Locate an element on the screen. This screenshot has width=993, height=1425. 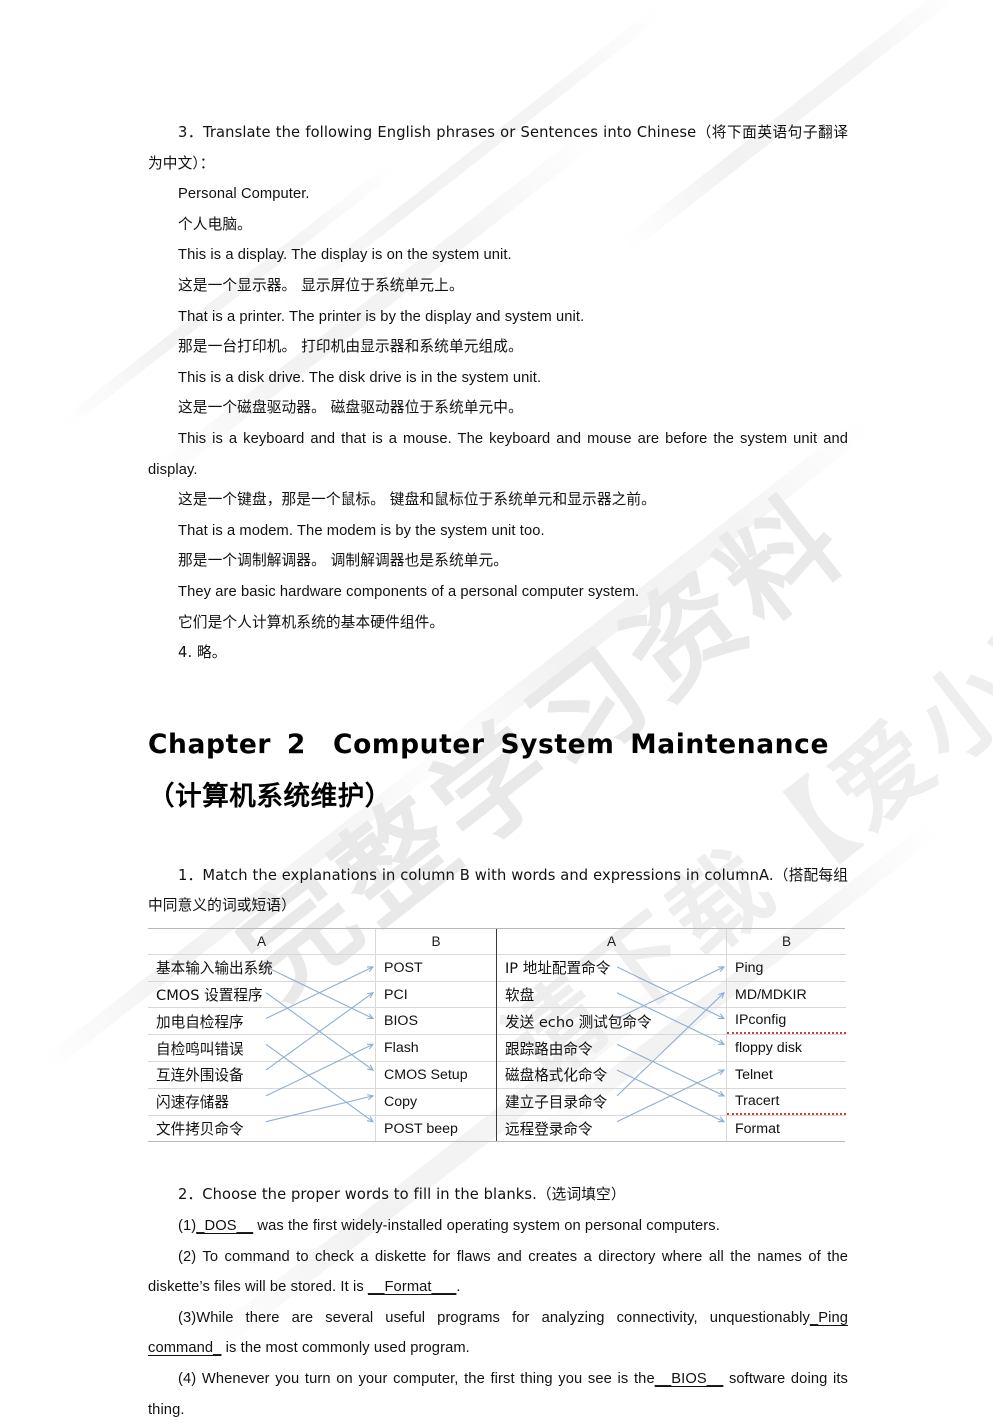
table-row: 互连外围设备 CMOS Setup is located at coordinates (322, 1075).